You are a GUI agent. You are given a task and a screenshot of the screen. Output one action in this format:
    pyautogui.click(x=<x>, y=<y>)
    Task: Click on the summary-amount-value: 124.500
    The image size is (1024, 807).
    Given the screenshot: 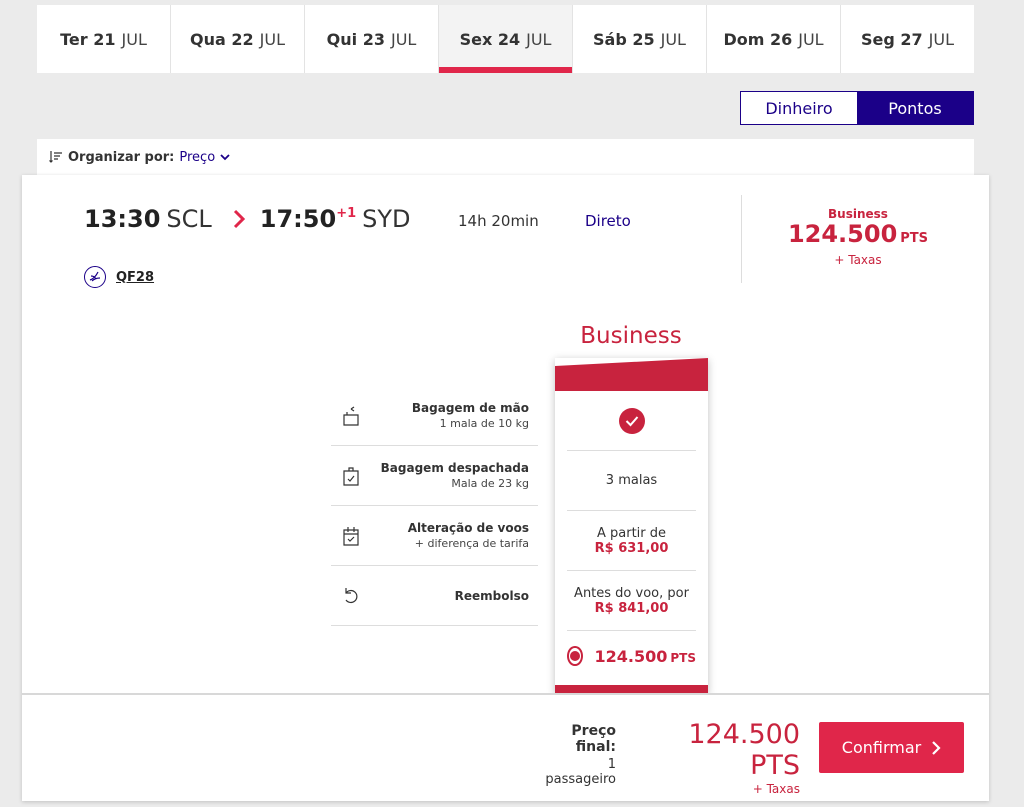 What is the action you would take?
    pyautogui.click(x=842, y=234)
    